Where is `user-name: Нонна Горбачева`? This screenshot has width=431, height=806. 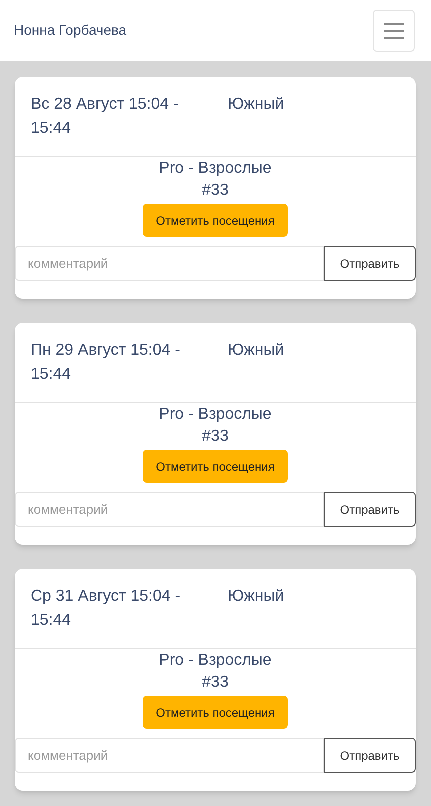 user-name: Нонна Горбачева is located at coordinates (70, 30).